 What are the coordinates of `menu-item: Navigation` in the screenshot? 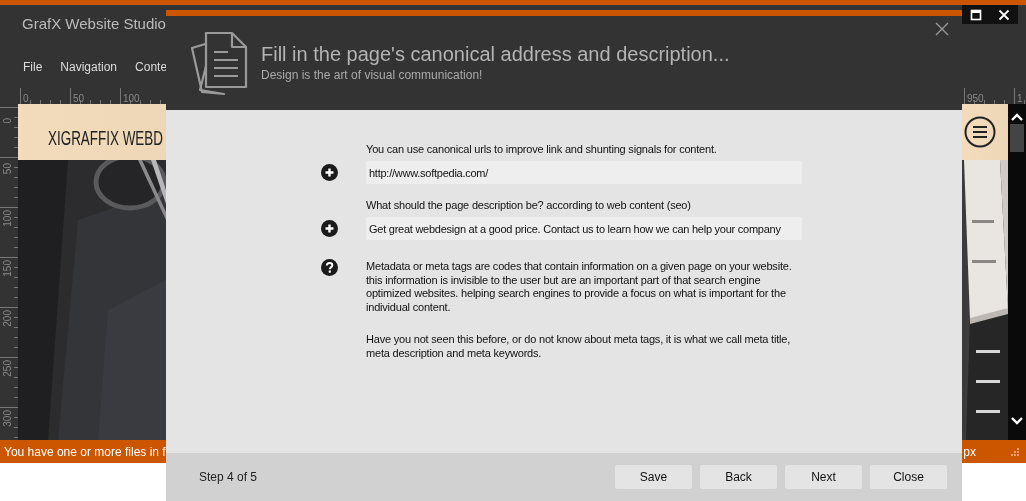 It's located at (89, 66).